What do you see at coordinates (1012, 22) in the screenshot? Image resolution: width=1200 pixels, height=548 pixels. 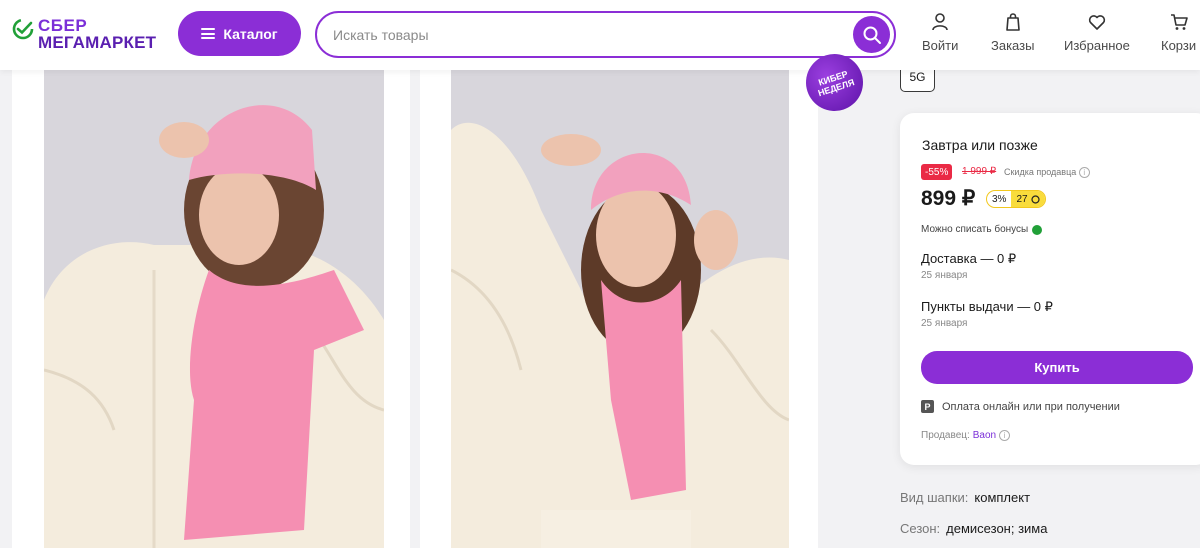 I see `bag-icon` at bounding box center [1012, 22].